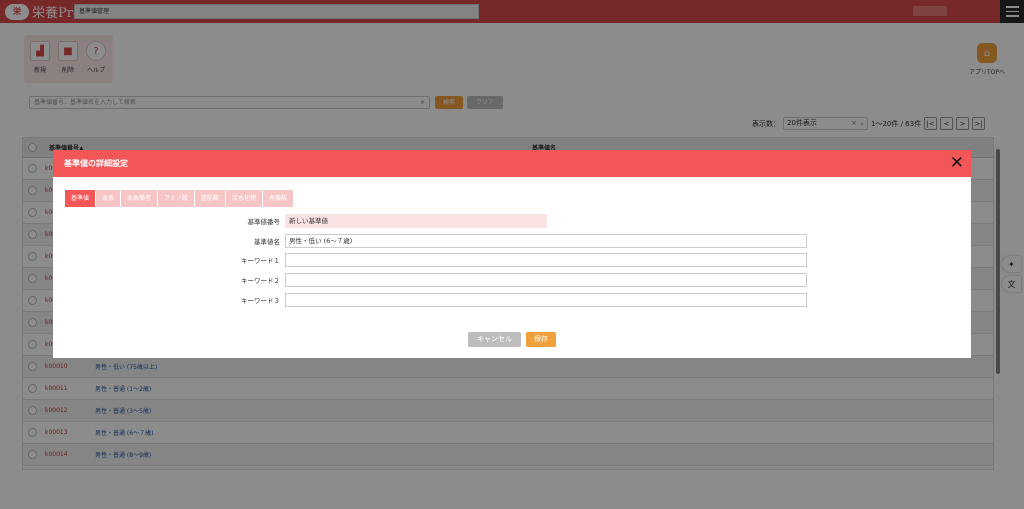  I want to click on tab-5: 炭水化物, so click(243, 198).